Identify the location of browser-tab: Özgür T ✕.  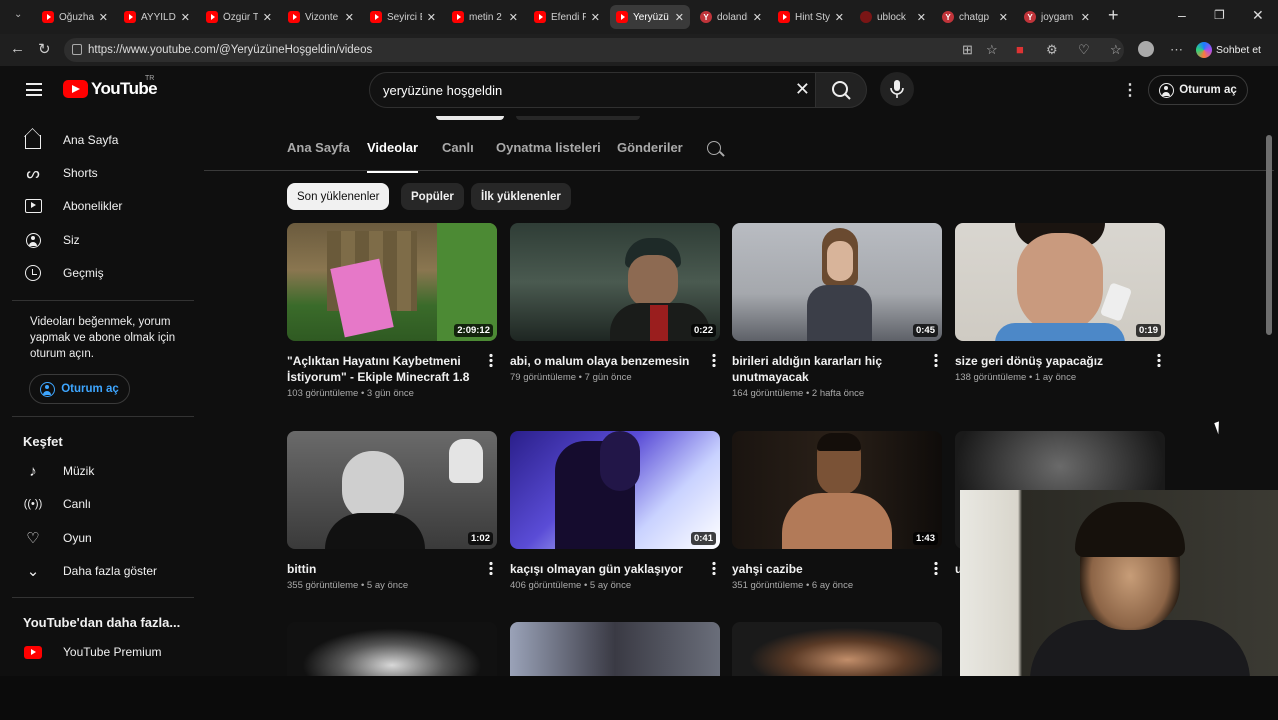
(239, 17).